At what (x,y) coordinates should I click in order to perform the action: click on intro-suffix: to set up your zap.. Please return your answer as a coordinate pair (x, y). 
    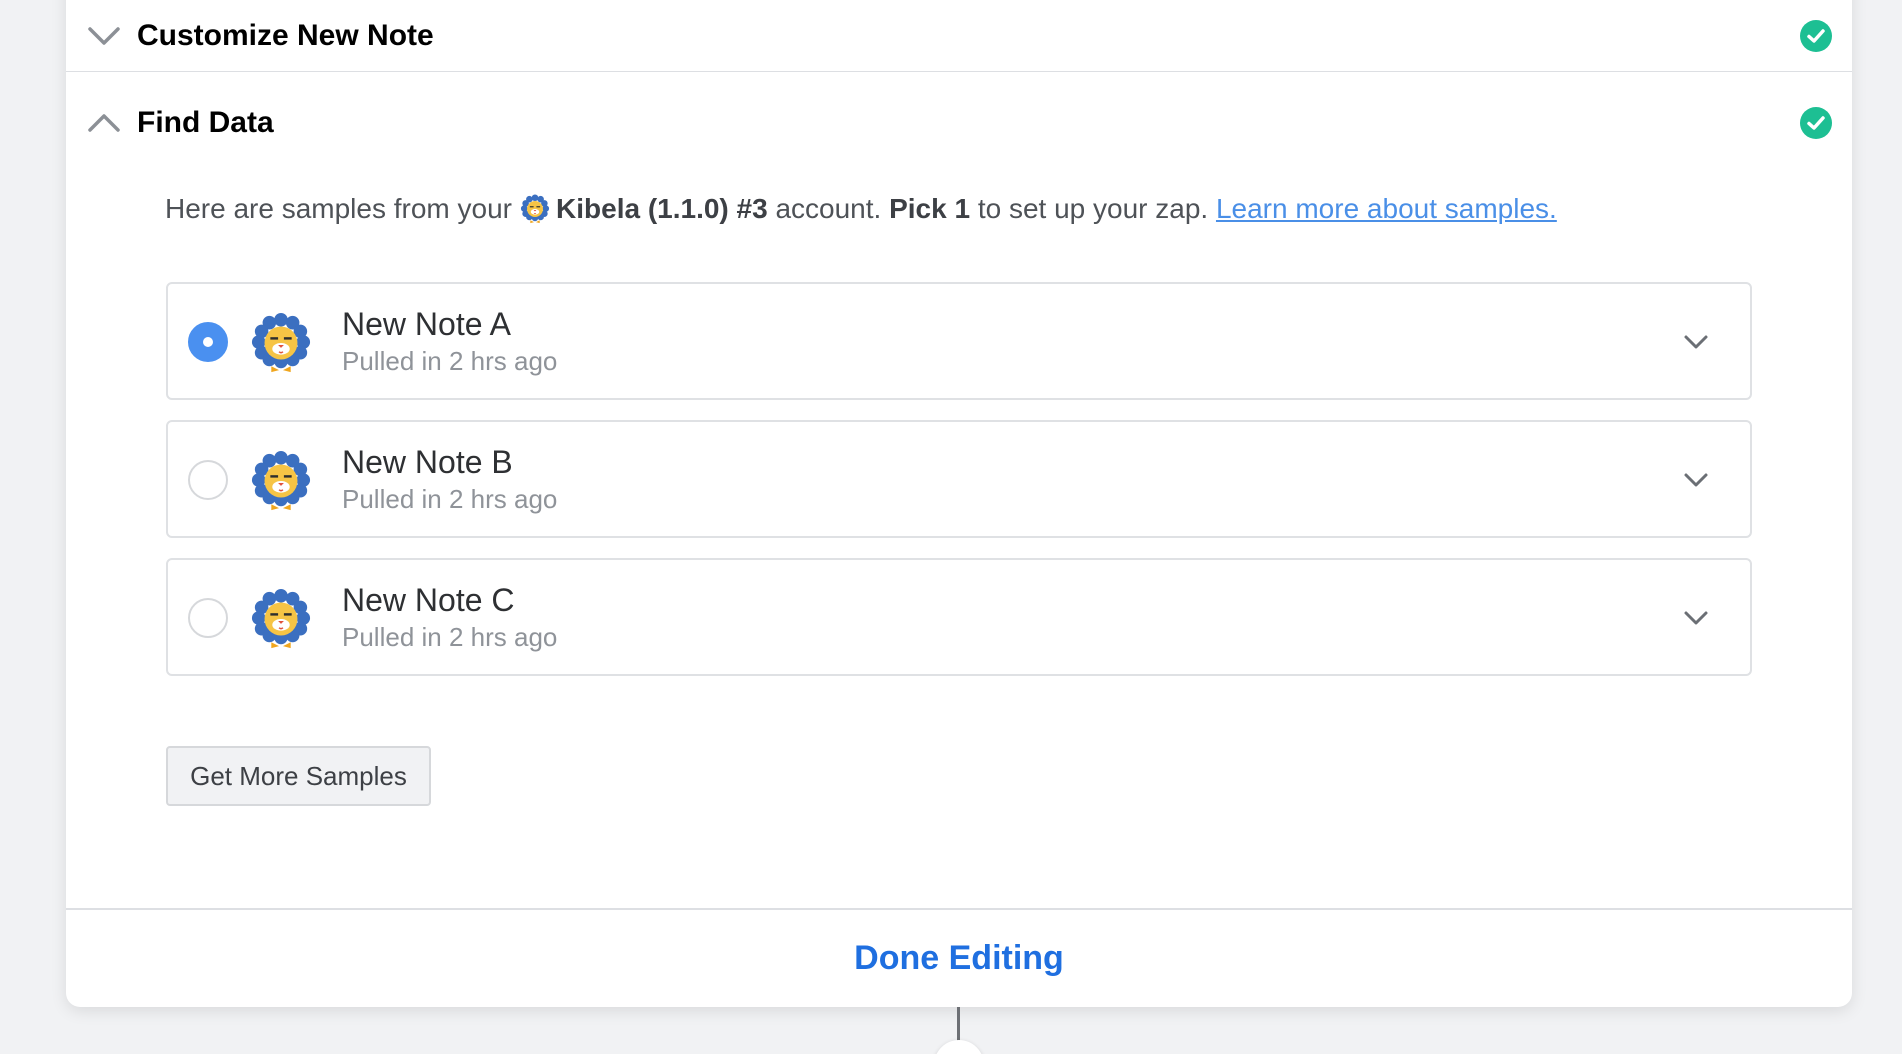
    Looking at the image, I should click on (1093, 208).